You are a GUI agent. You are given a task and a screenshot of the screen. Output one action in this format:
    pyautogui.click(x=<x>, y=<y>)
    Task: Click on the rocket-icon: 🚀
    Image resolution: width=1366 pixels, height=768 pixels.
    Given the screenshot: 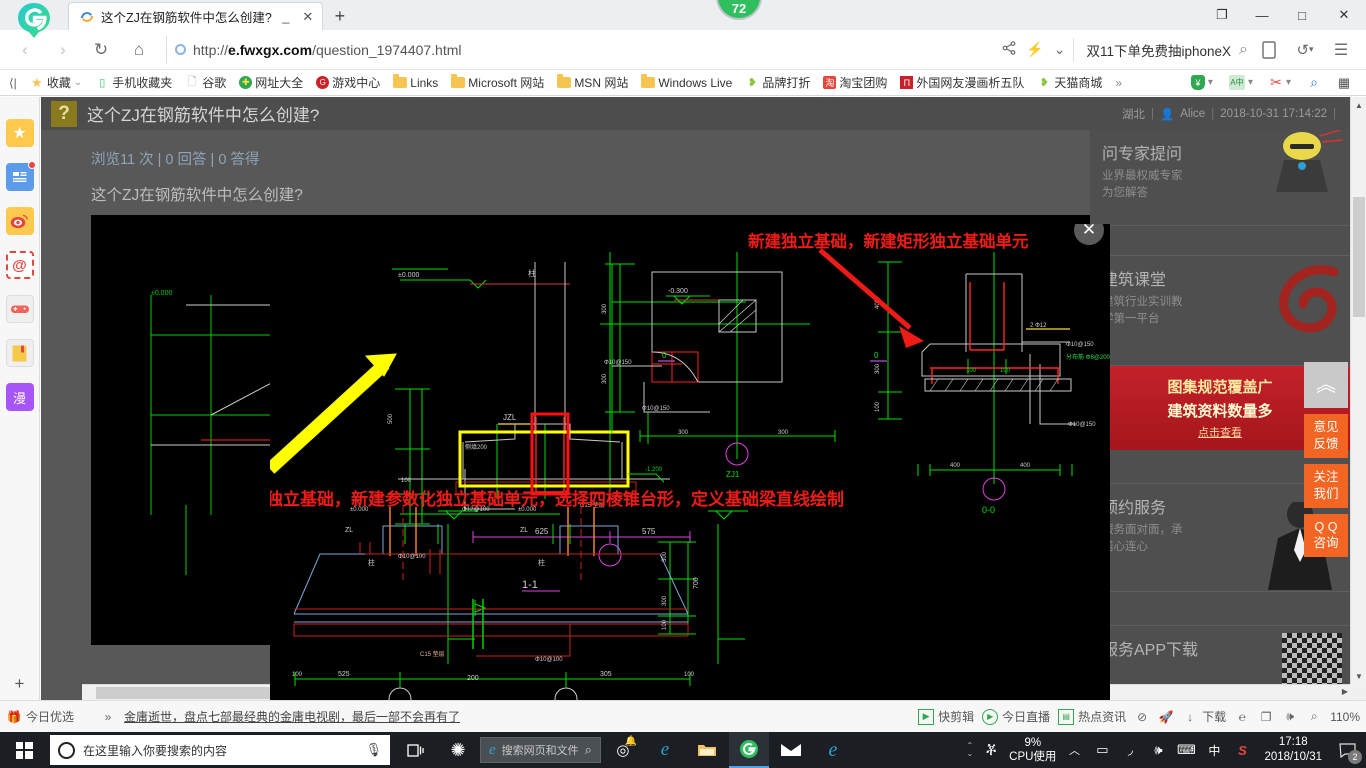 What is the action you would take?
    pyautogui.click(x=1166, y=717)
    